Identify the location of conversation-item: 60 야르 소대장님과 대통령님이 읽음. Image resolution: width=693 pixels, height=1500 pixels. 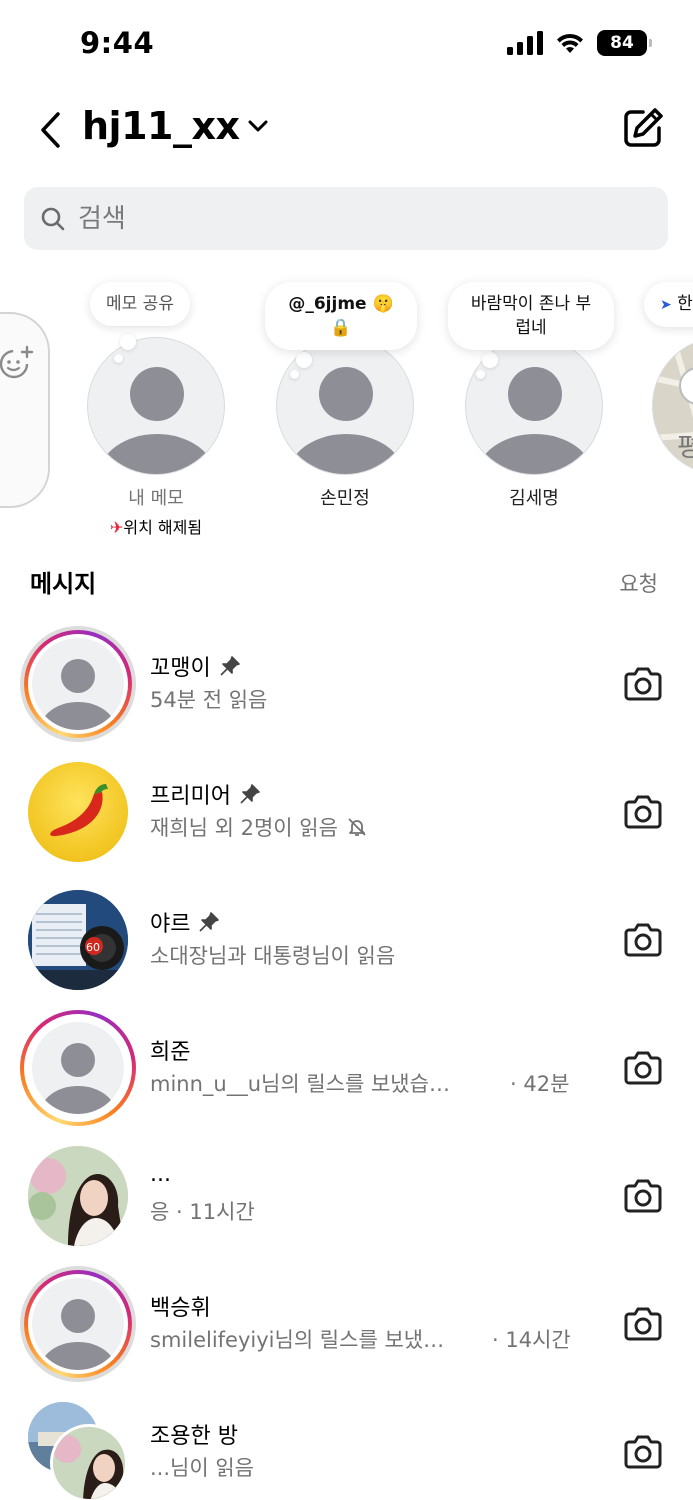
(346, 940).